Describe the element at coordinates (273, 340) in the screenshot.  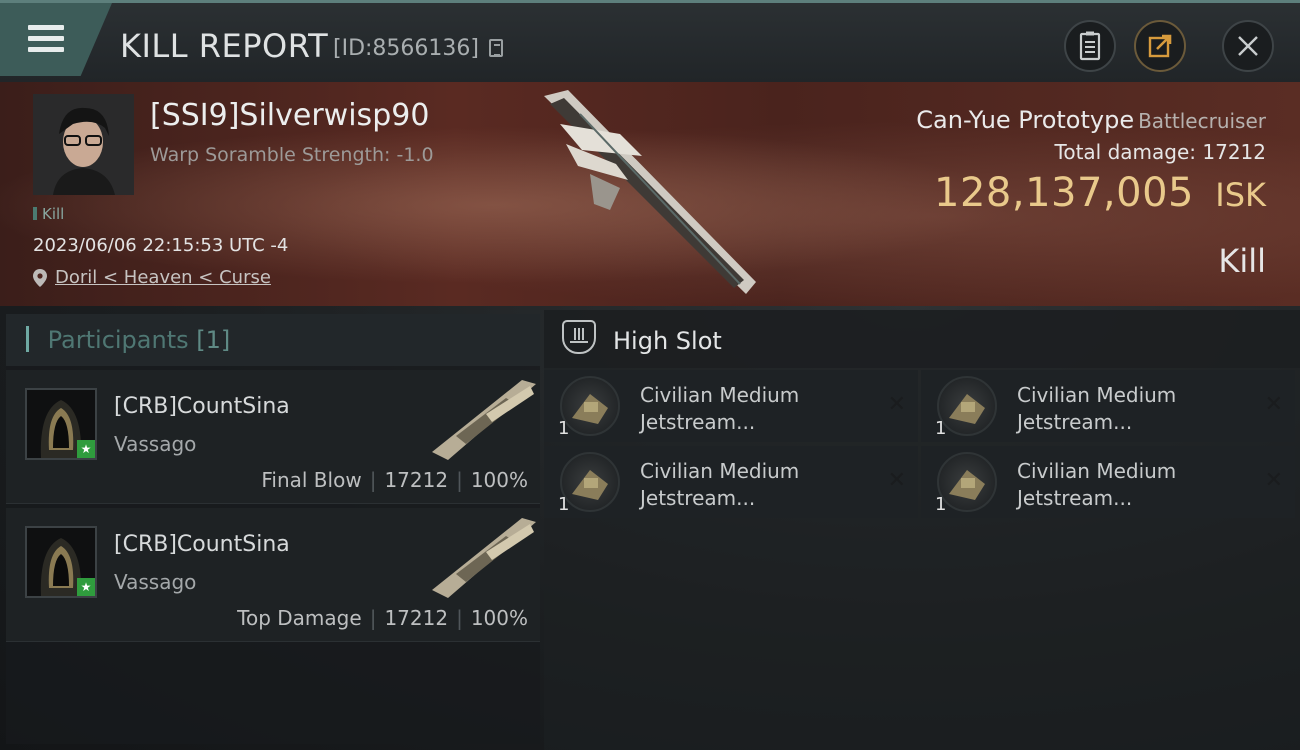
I see `participants-header: Participants [1]` at that location.